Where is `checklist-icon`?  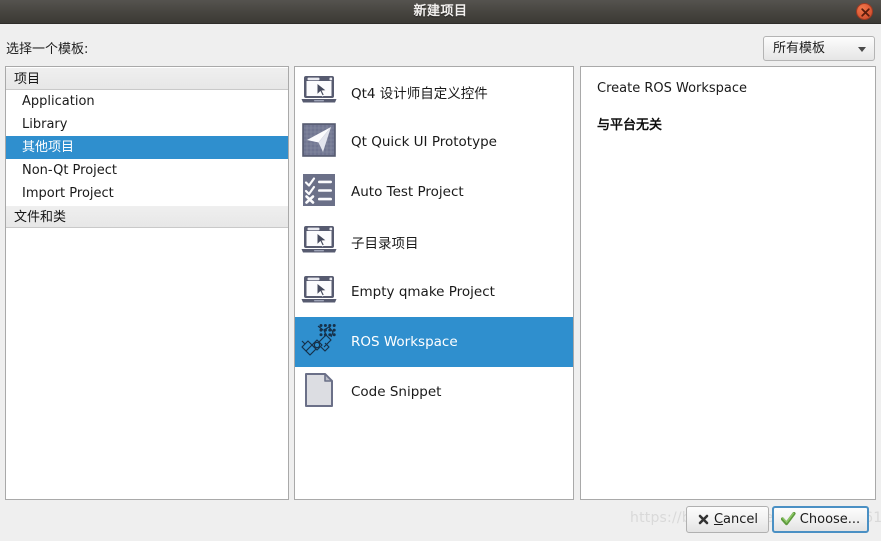 checklist-icon is located at coordinates (319, 192).